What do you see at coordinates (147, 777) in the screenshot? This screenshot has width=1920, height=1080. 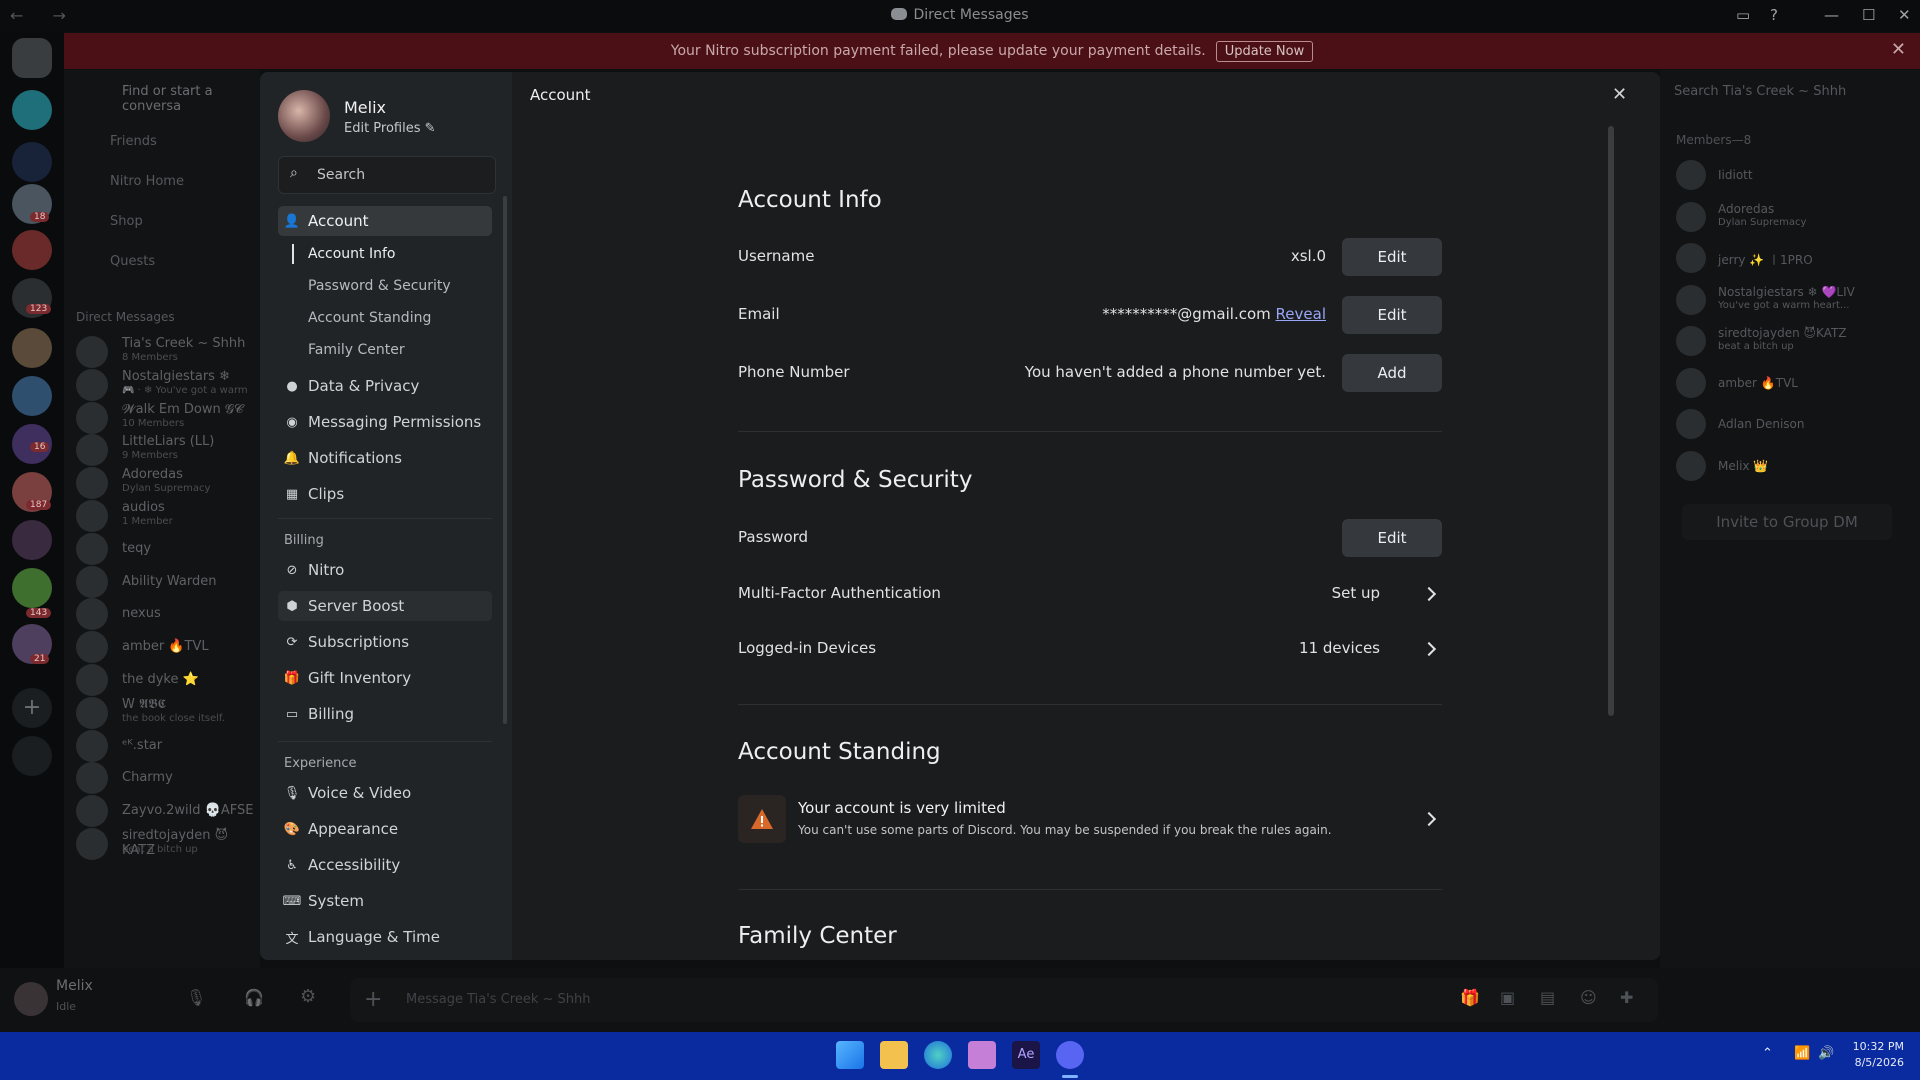 I see `dm-name: Charmy` at bounding box center [147, 777].